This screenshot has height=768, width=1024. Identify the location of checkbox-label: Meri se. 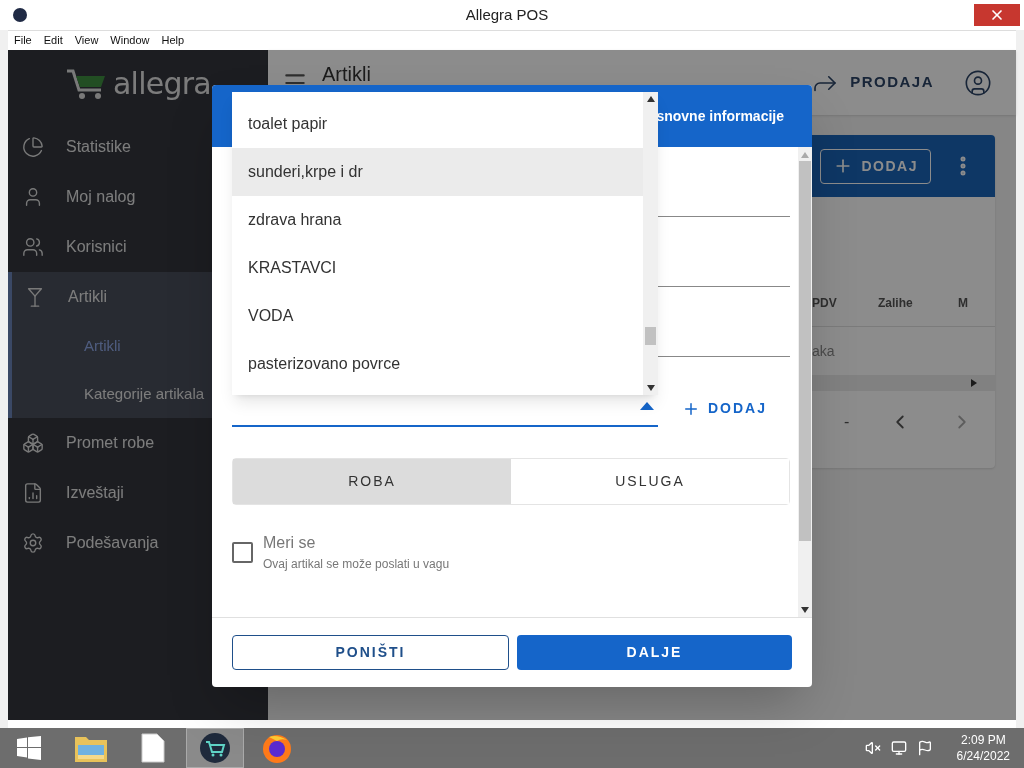
(290, 543).